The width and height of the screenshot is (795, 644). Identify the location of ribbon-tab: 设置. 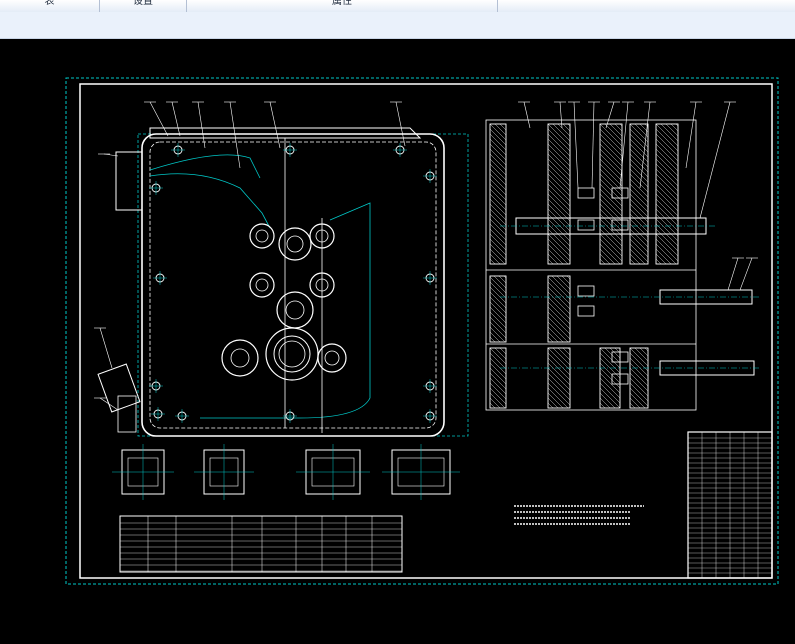
(143, 6).